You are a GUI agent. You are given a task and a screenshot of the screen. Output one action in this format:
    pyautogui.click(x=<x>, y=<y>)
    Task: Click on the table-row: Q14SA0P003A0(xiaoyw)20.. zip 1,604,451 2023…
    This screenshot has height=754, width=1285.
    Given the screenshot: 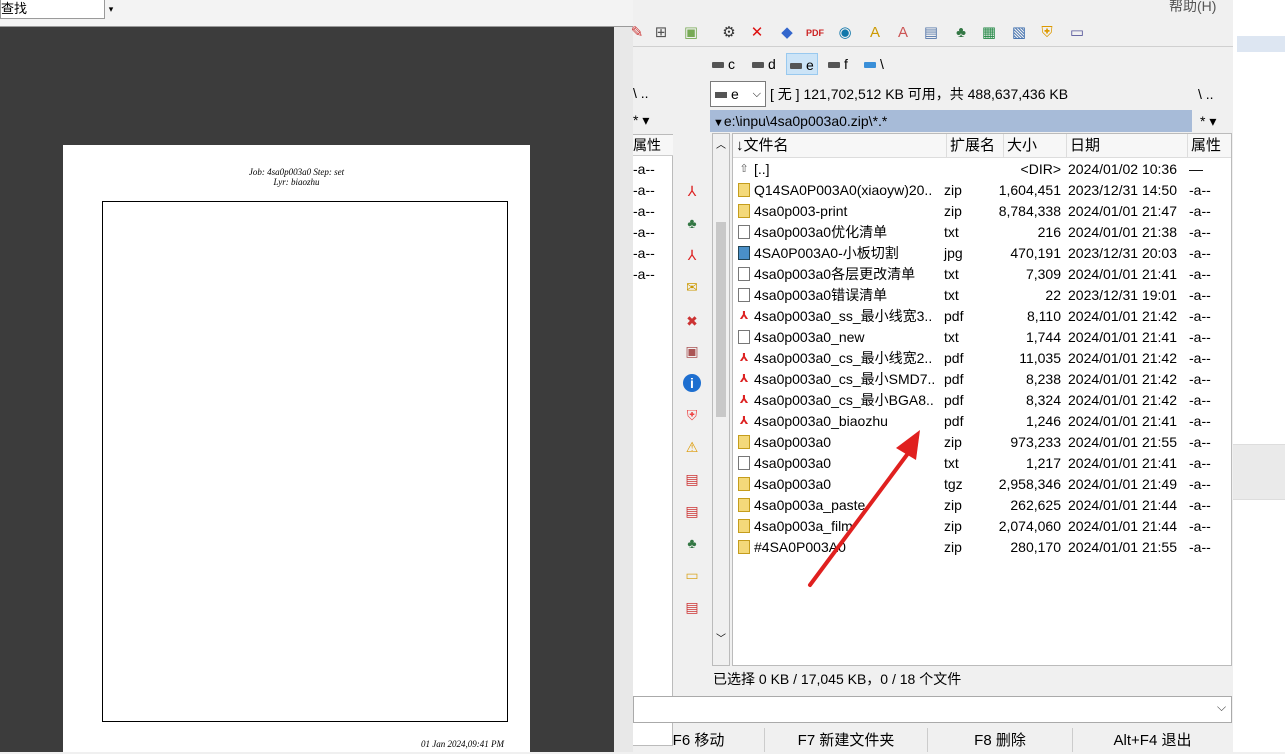 What is the action you would take?
    pyautogui.click(x=982, y=190)
    